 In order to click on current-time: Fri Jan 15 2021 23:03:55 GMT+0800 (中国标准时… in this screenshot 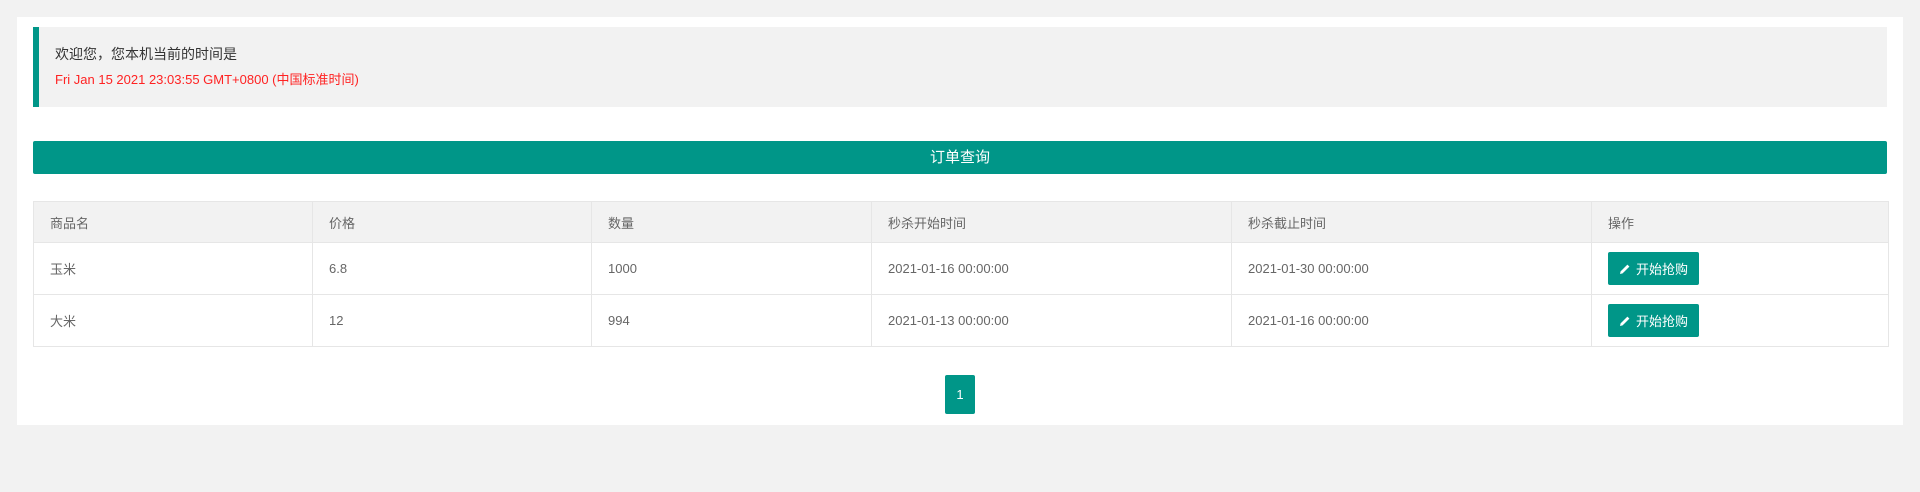, I will do `click(207, 79)`.